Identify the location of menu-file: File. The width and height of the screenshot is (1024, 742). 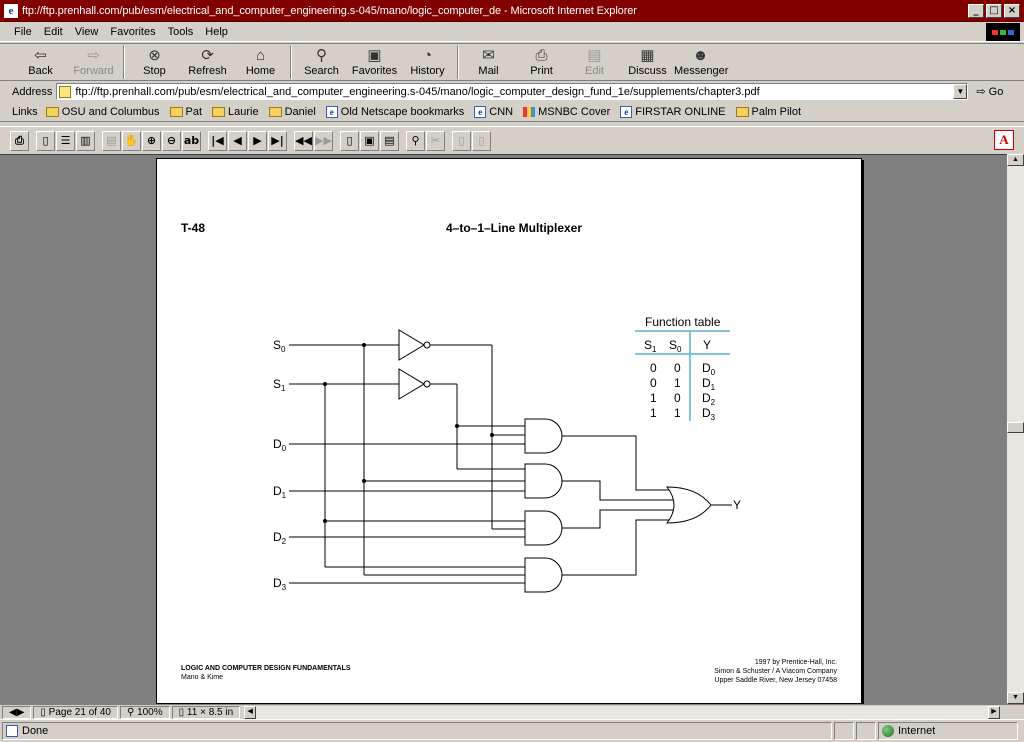
(23, 32).